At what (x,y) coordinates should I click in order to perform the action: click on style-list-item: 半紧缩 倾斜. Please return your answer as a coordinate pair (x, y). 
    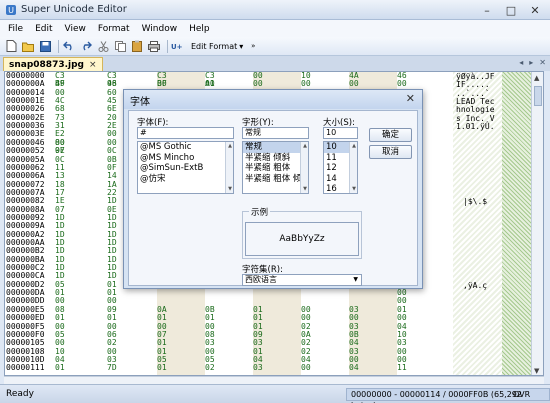
    Looking at the image, I should click on (275, 158).